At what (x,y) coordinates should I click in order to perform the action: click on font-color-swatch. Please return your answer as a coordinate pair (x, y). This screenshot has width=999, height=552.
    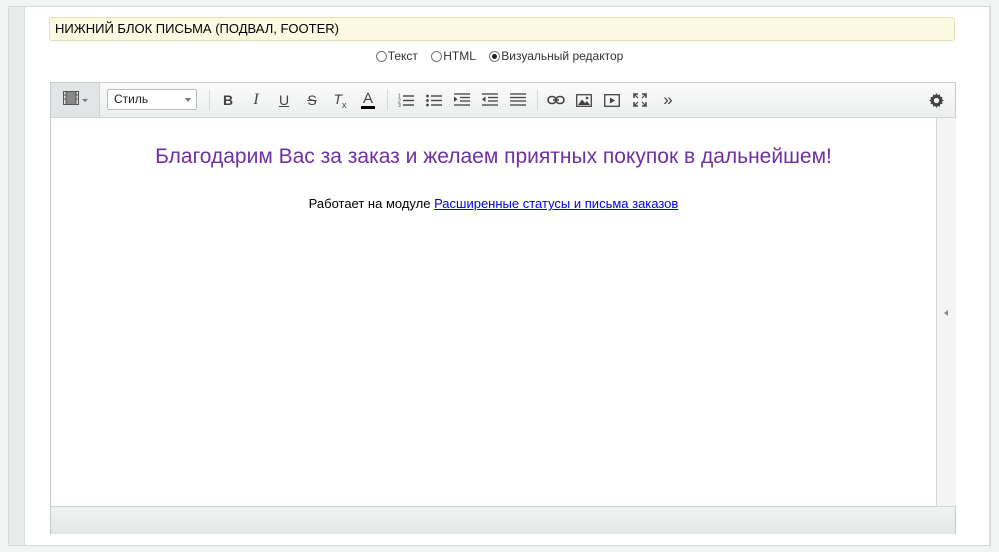
    Looking at the image, I should click on (368, 107).